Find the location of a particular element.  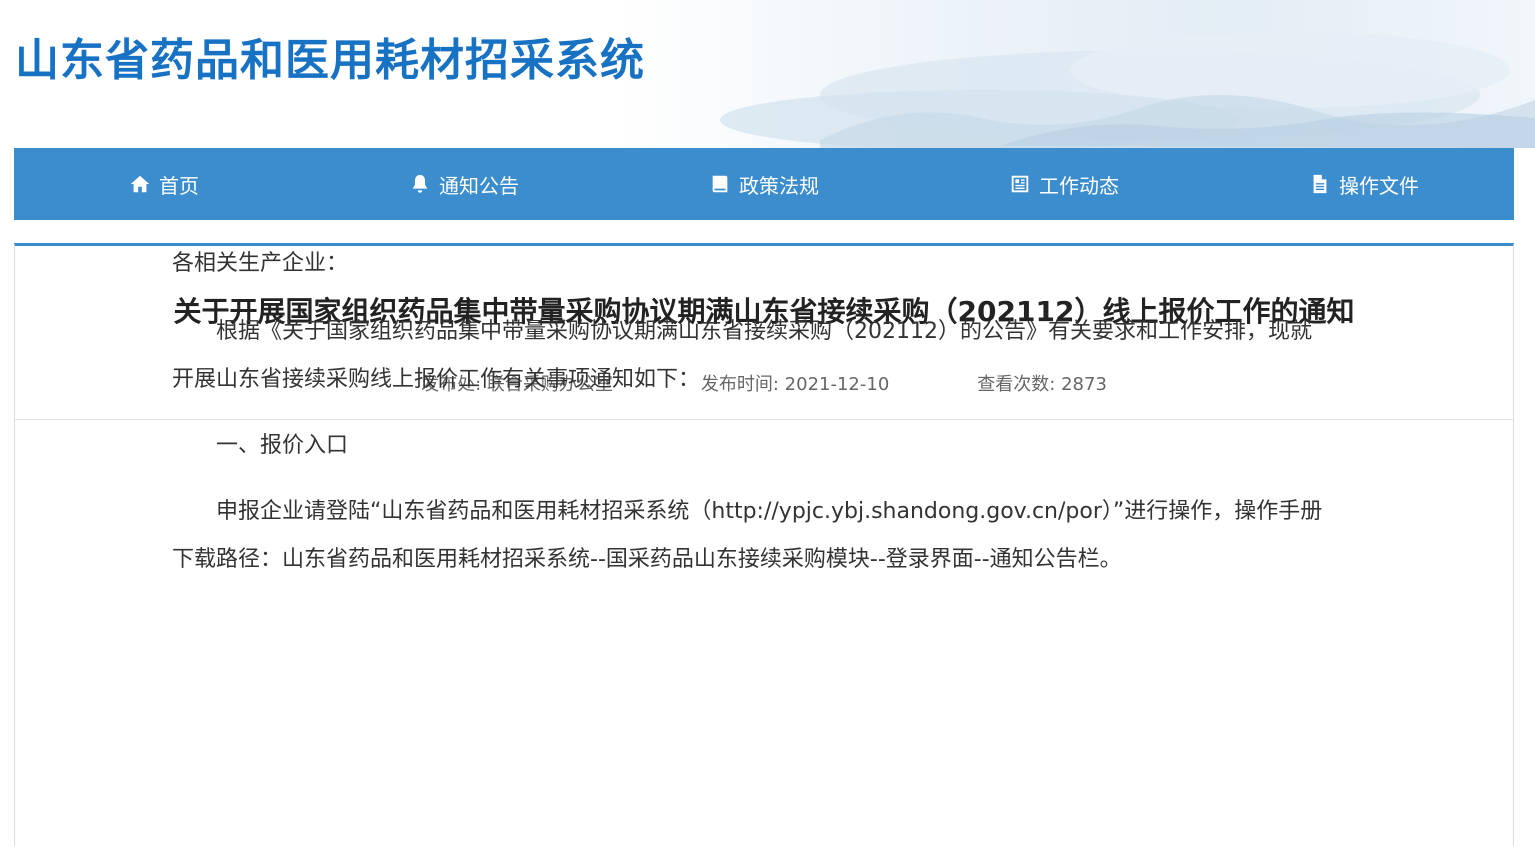

nav-item-label: 政策法规 is located at coordinates (779, 185).